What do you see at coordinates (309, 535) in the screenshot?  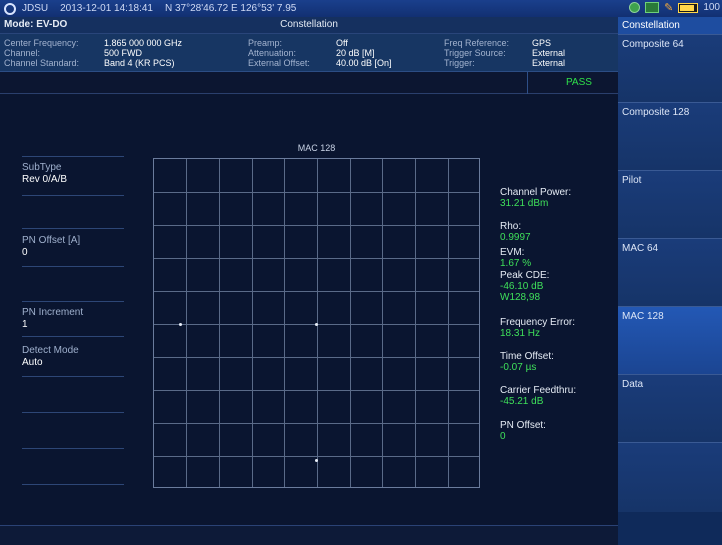 I see `footer-bar` at bounding box center [309, 535].